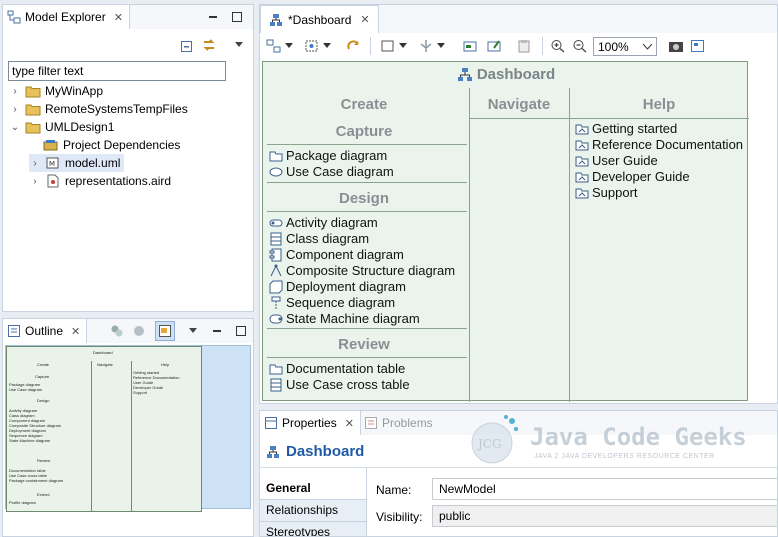 This screenshot has height=537, width=778. Describe the element at coordinates (364, 131) in the screenshot. I see `section-capture-title: Capture` at that location.